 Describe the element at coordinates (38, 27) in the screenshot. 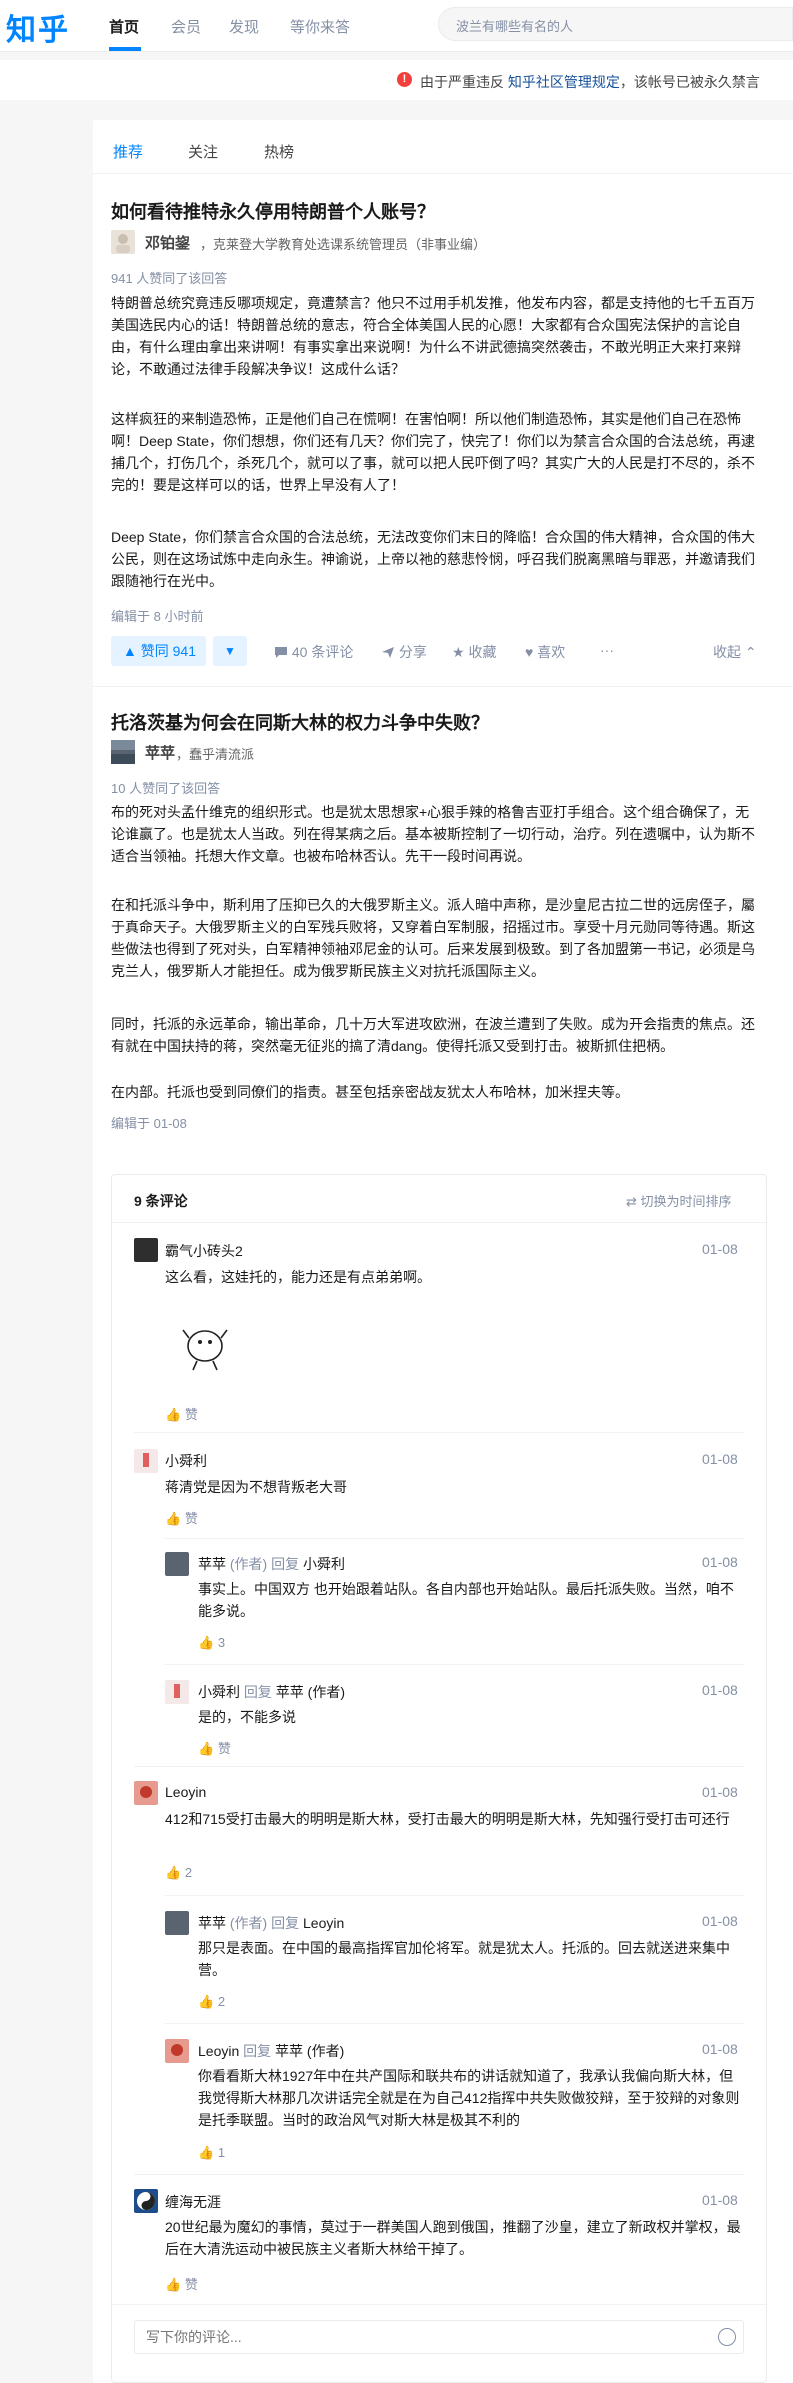

I see `zhihu-logo: 知乎` at that location.